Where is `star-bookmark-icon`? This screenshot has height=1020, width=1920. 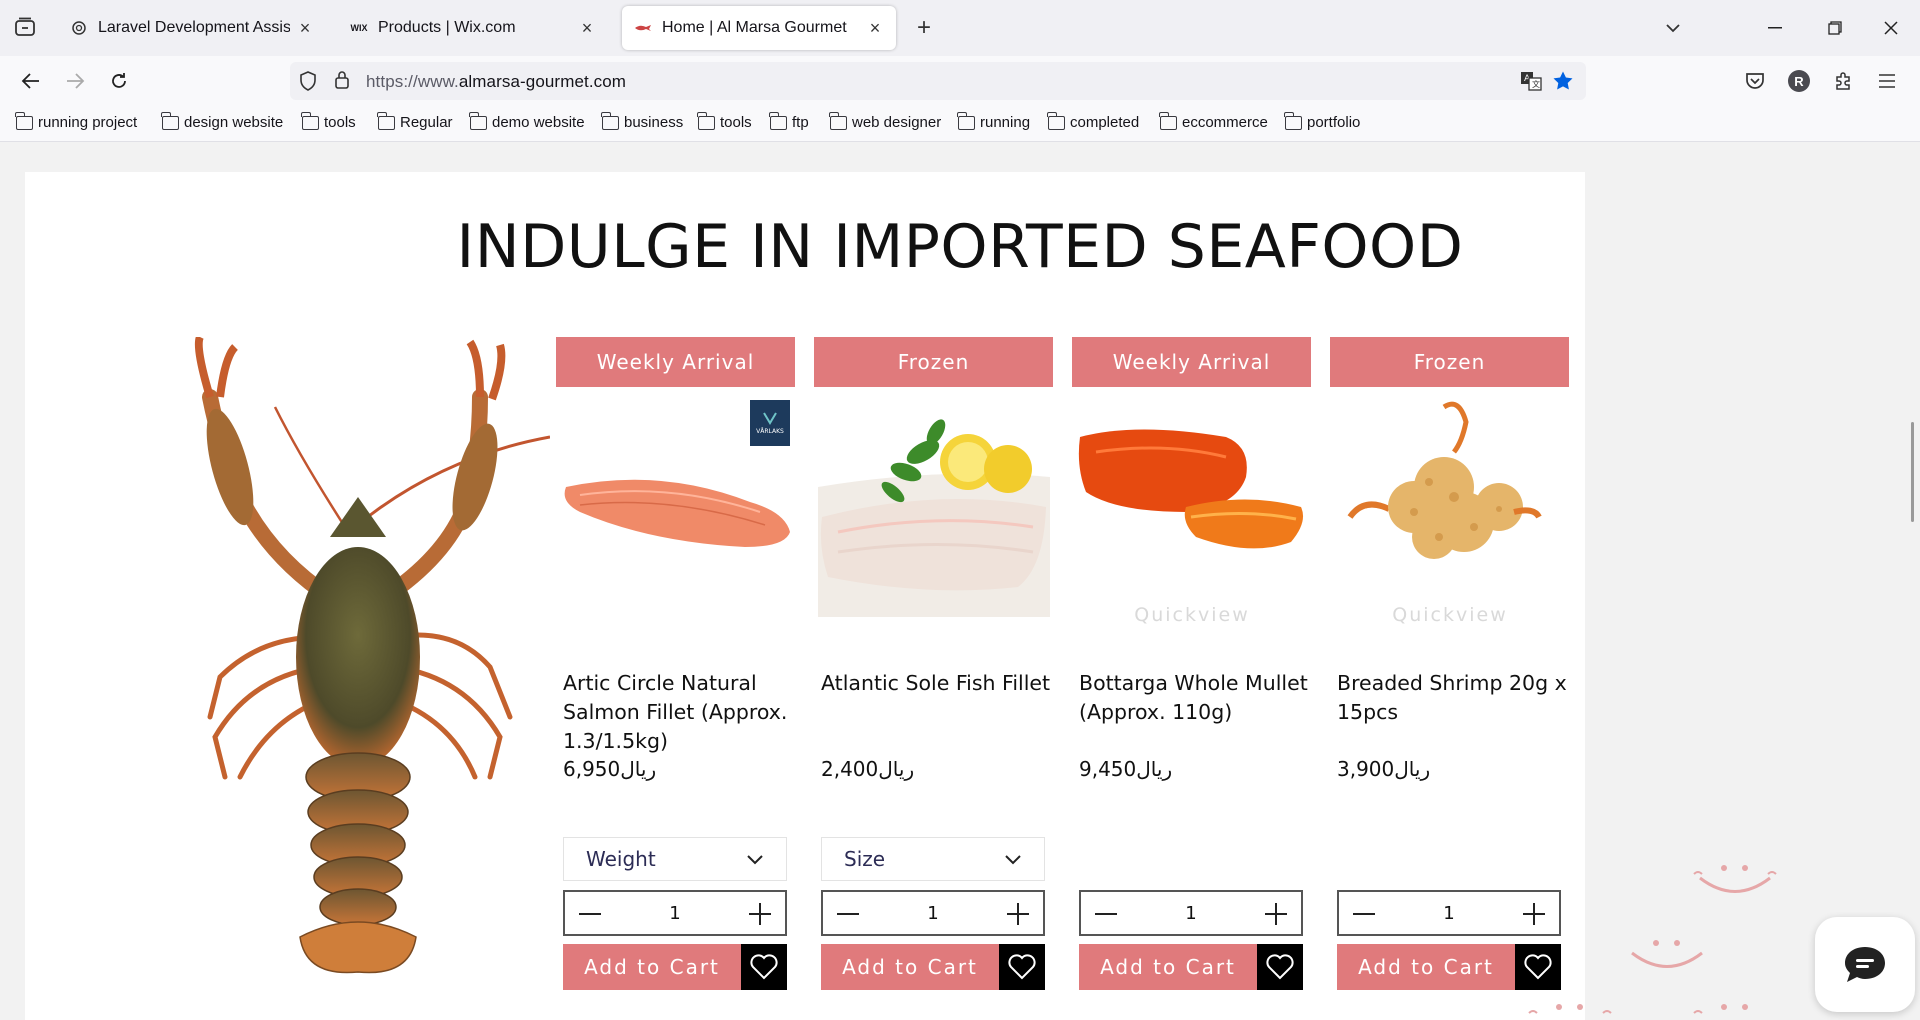 star-bookmark-icon is located at coordinates (1563, 83).